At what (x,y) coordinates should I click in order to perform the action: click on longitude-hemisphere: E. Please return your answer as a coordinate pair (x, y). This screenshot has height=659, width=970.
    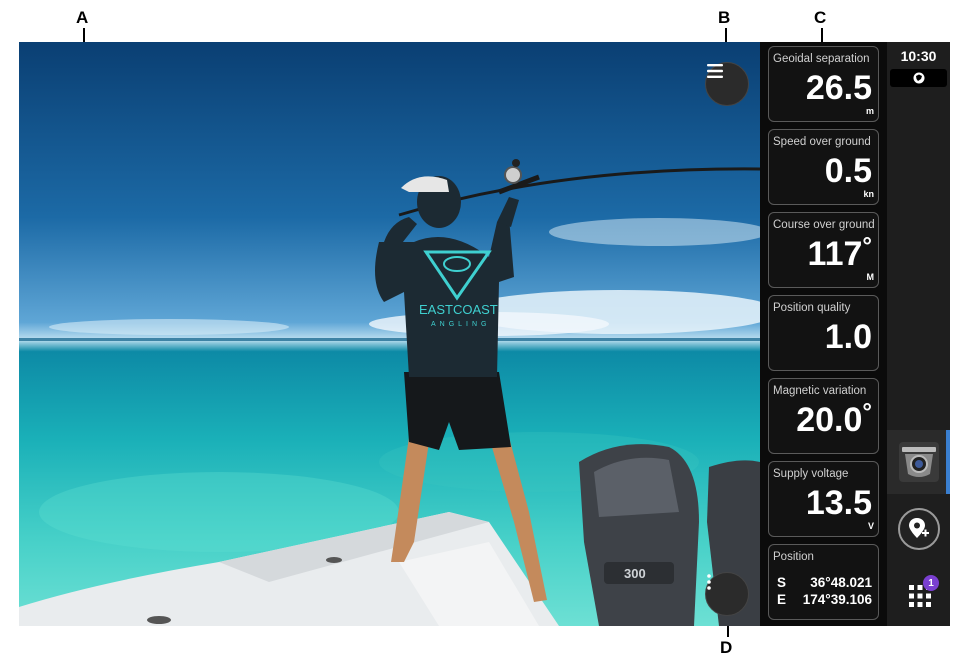
    Looking at the image, I should click on (782, 599).